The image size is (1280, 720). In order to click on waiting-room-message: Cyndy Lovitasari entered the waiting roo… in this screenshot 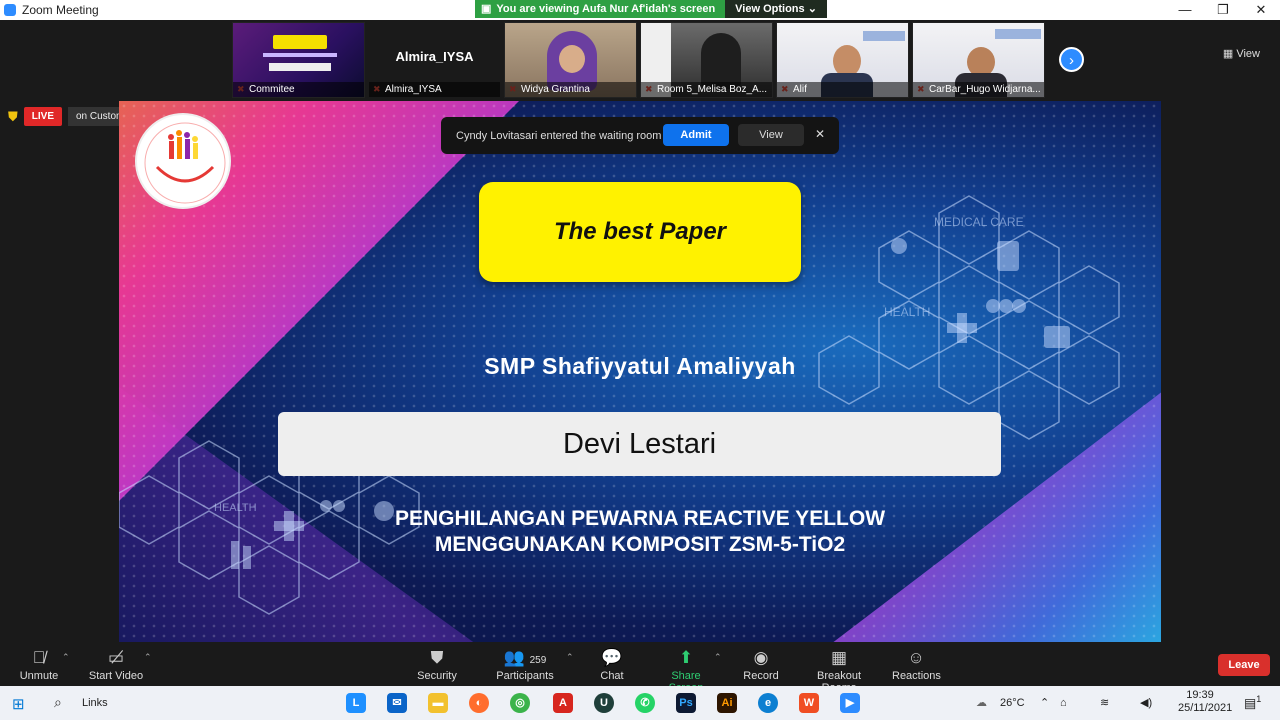, I will do `click(559, 135)`.